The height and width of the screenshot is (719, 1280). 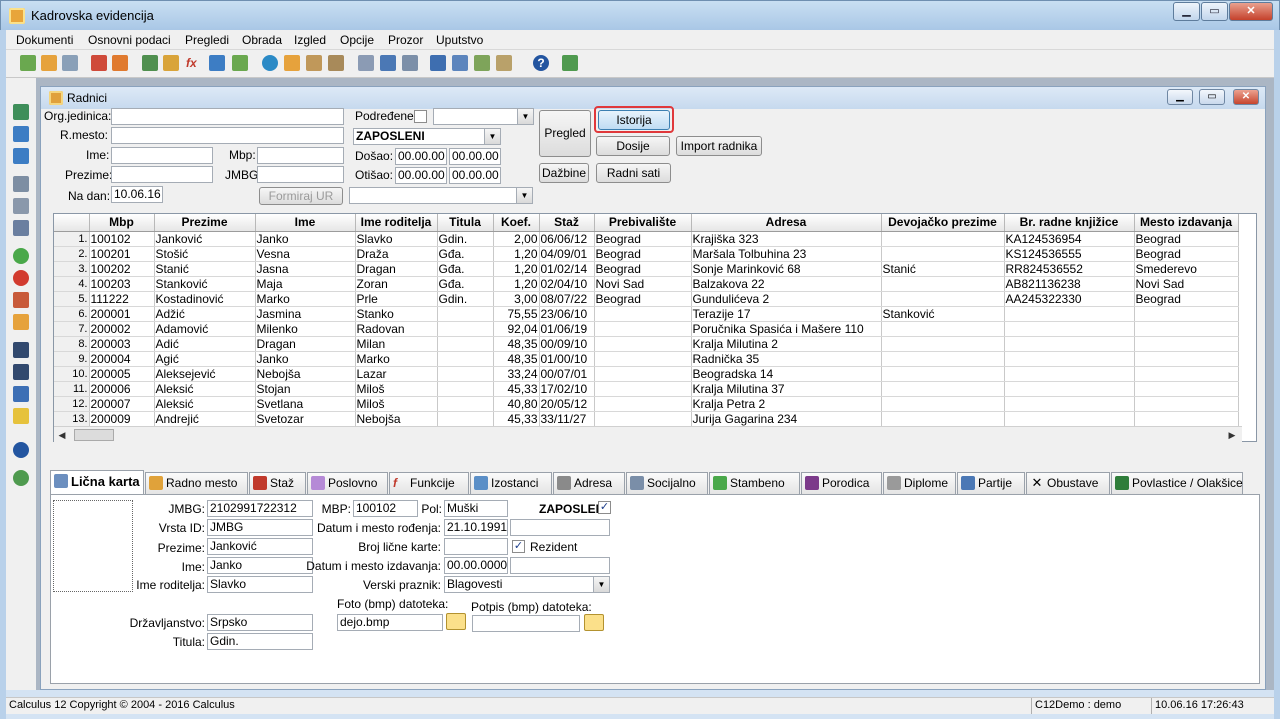 I want to click on print-icon, so click(x=21, y=184).